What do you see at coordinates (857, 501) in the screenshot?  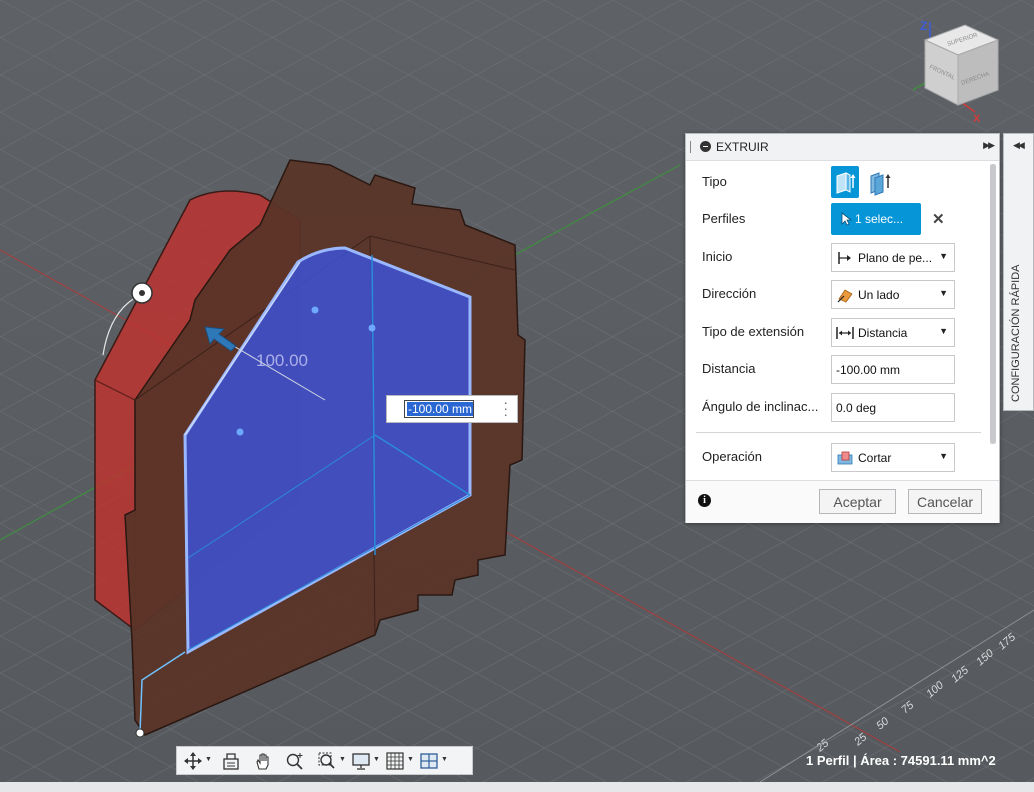 I see `ok-button: Aceptar` at bounding box center [857, 501].